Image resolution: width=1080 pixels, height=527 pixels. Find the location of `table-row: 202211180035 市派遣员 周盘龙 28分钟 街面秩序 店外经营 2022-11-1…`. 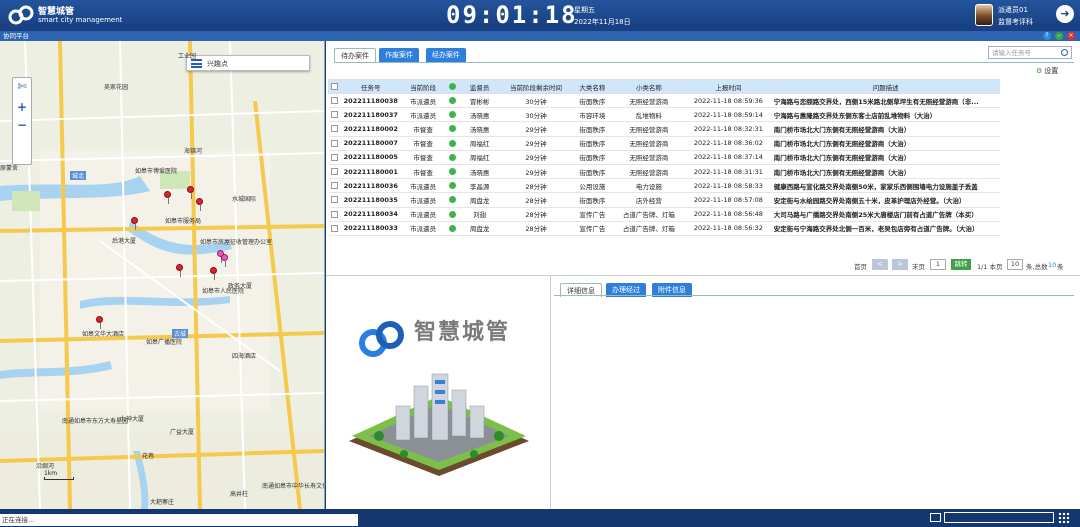

table-row: 202211180035 市派遣员 周盘龙 28分钟 街面秩序 店外经营 2022-11-1… is located at coordinates (664, 200).